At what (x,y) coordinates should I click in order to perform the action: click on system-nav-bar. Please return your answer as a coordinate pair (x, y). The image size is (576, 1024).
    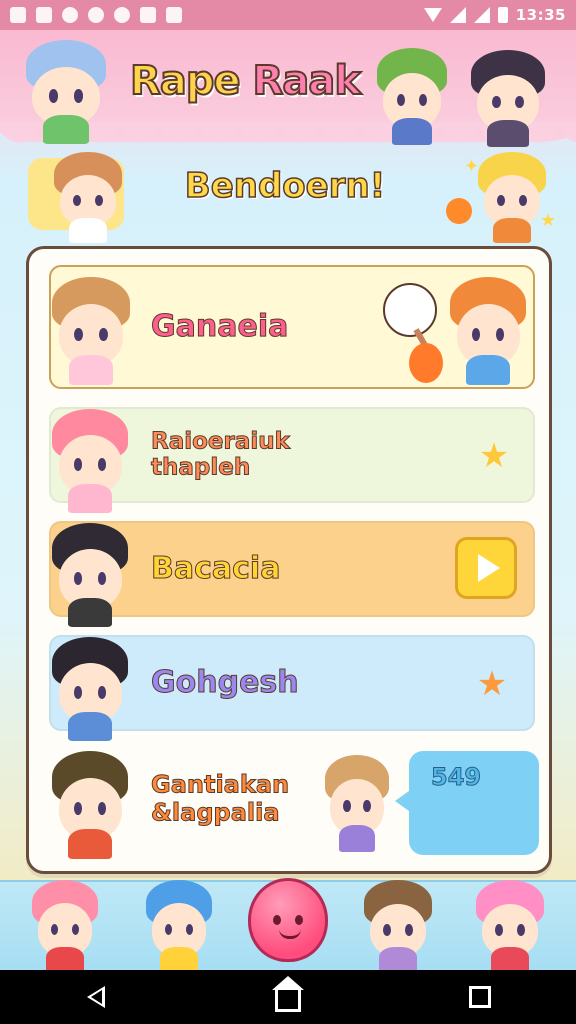
    Looking at the image, I should click on (288, 997).